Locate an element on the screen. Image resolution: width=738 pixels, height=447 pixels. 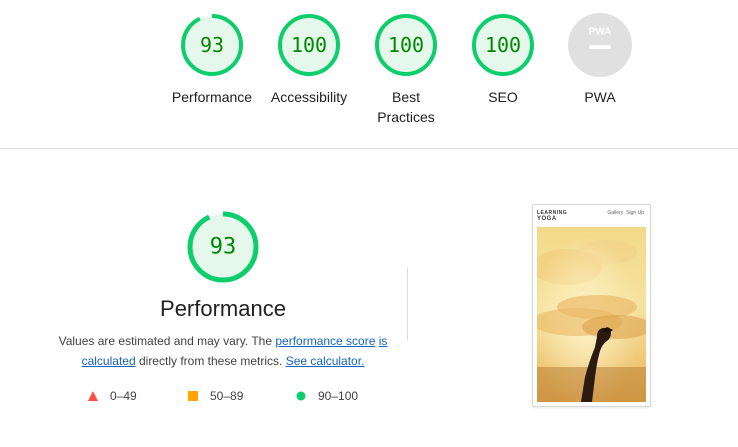
legend-pass-range: 90–100 is located at coordinates (338, 396).